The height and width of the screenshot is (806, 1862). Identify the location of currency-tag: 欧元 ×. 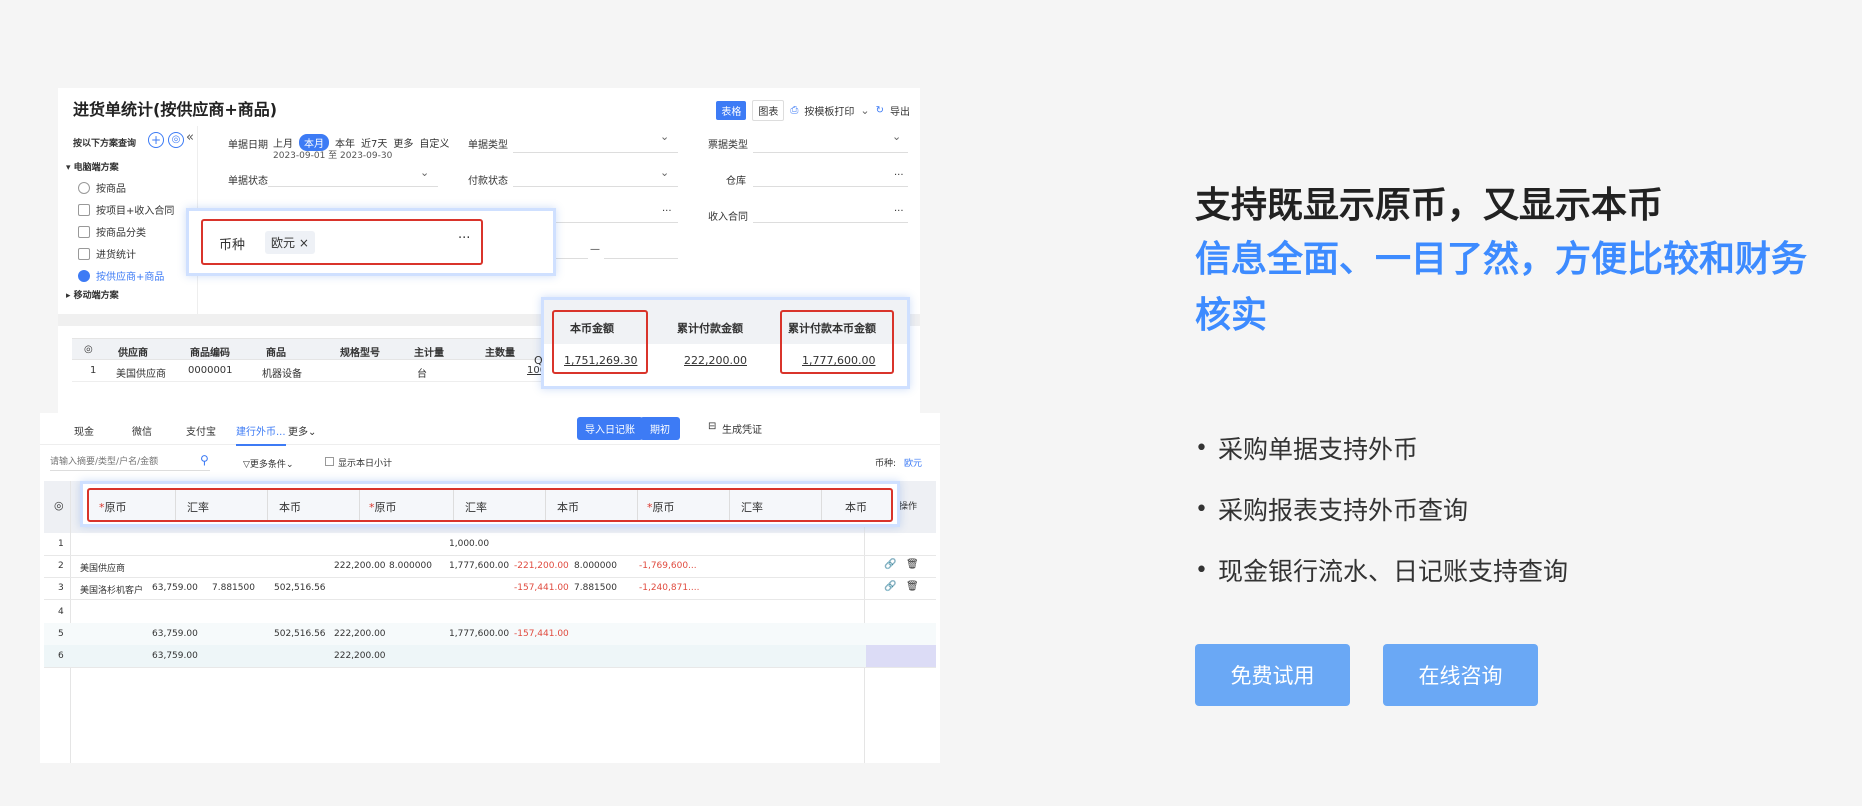
(290, 242).